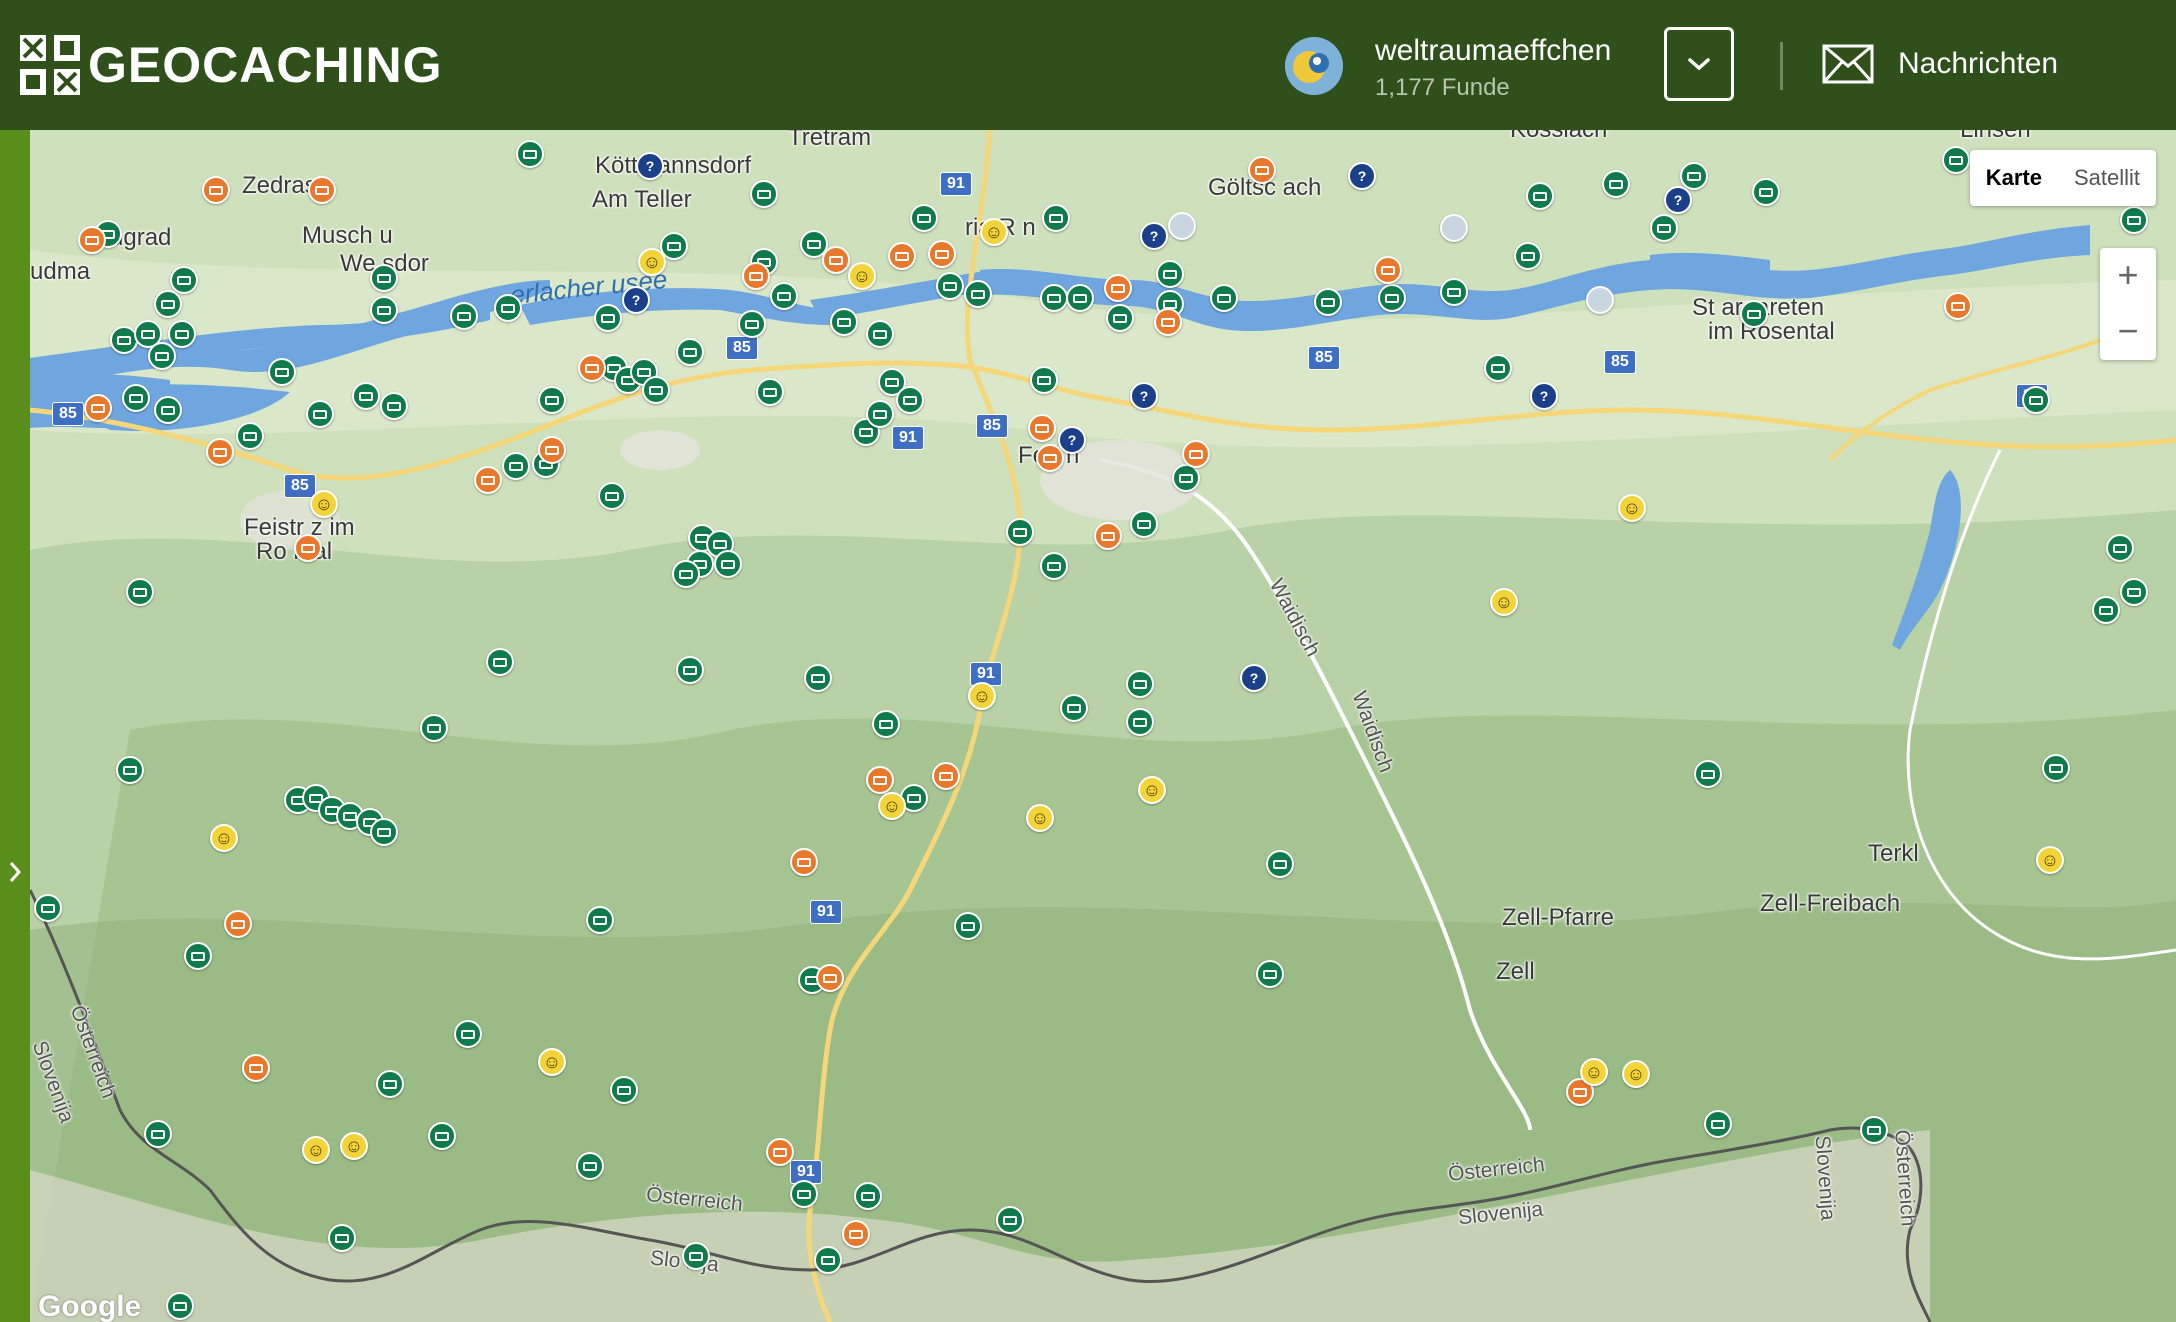  I want to click on sidebar-rail, so click(15, 726).